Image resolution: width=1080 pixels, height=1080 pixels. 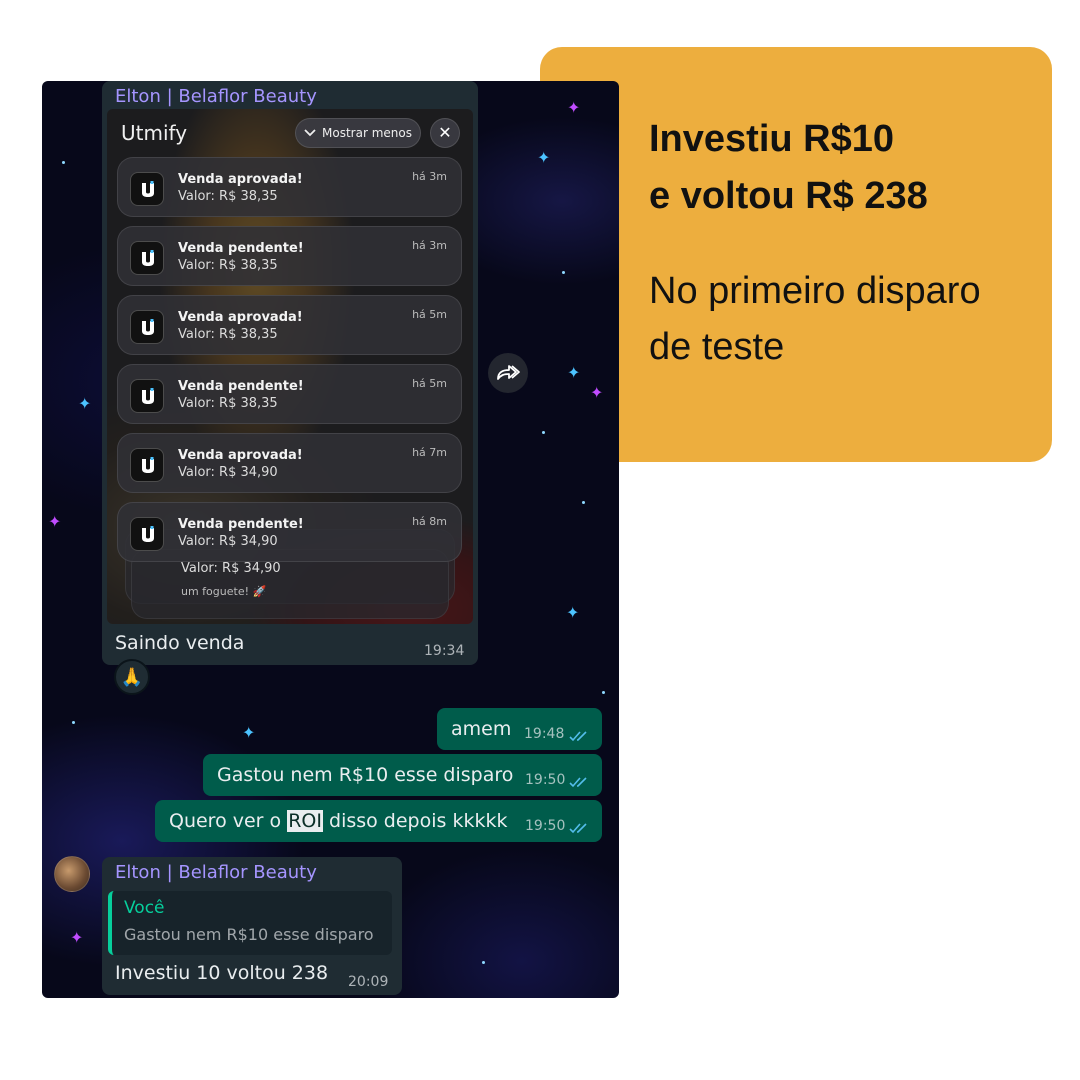 What do you see at coordinates (429, 521) in the screenshot?
I see `notification-time: há 8m` at bounding box center [429, 521].